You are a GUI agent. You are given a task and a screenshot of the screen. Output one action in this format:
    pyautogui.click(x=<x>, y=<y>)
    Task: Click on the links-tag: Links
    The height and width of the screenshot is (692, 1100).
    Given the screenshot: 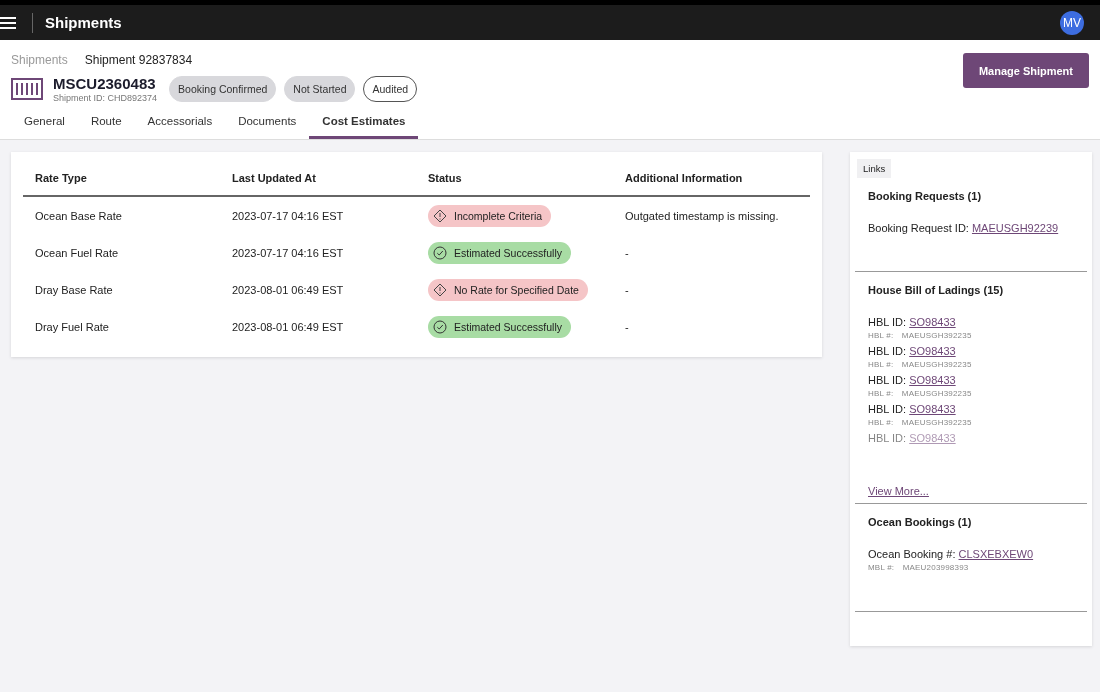 What is the action you would take?
    pyautogui.click(x=874, y=168)
    